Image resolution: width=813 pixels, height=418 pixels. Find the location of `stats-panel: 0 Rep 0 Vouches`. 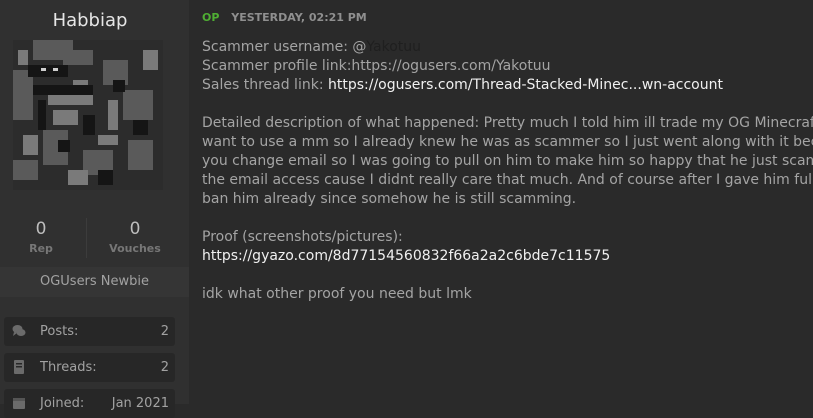

stats-panel: 0 Rep 0 Vouches is located at coordinates (94, 239).